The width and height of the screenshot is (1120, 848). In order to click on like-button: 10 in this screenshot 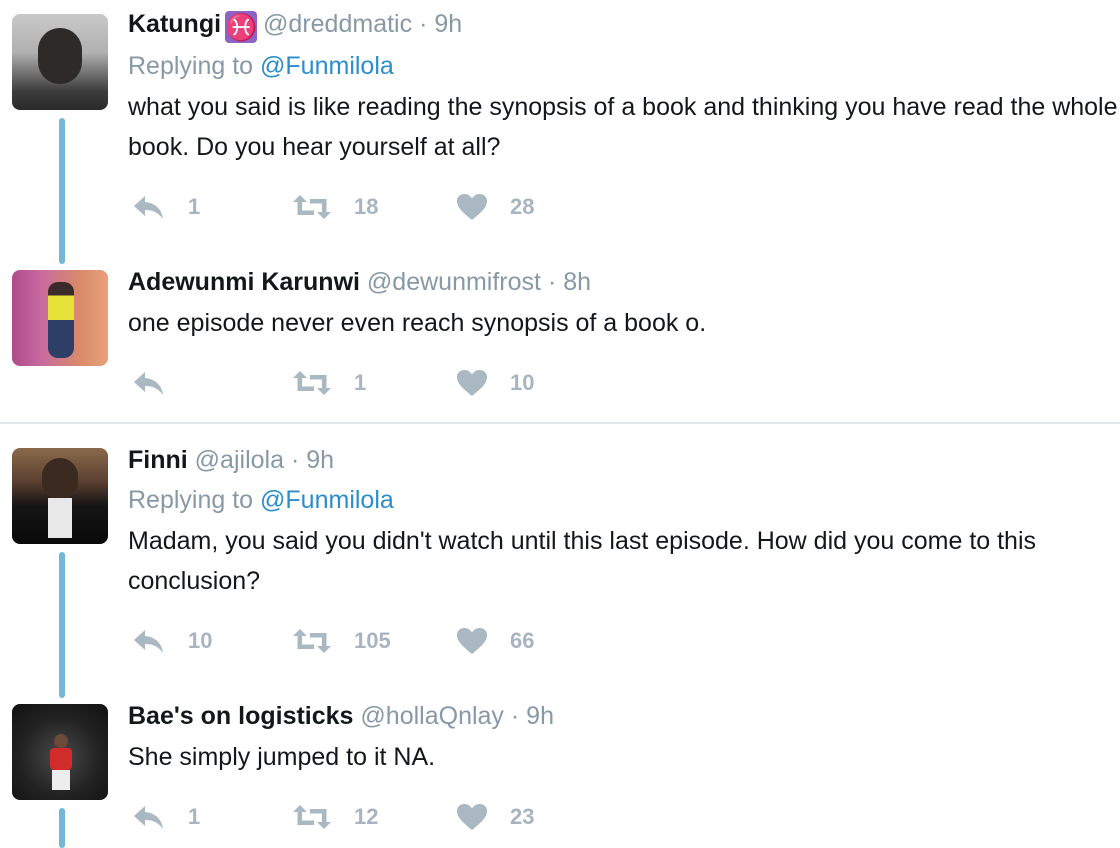, I will do `click(495, 383)`.